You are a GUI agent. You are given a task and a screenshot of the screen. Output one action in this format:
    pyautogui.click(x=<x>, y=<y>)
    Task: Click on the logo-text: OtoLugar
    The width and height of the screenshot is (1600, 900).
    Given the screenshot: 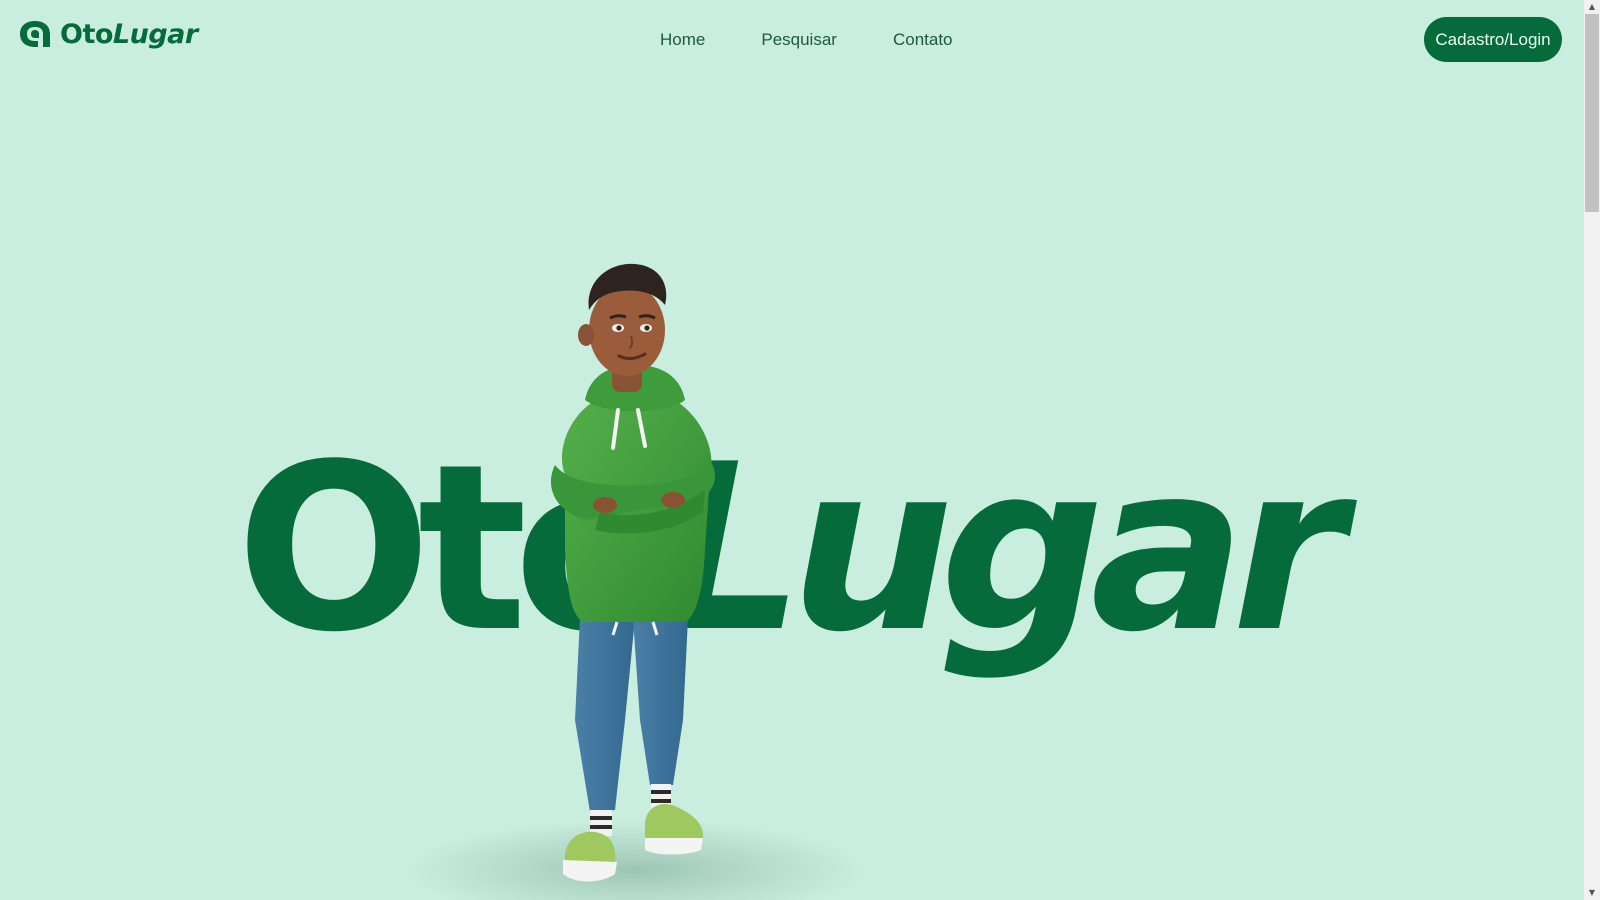 What is the action you would take?
    pyautogui.click(x=129, y=34)
    